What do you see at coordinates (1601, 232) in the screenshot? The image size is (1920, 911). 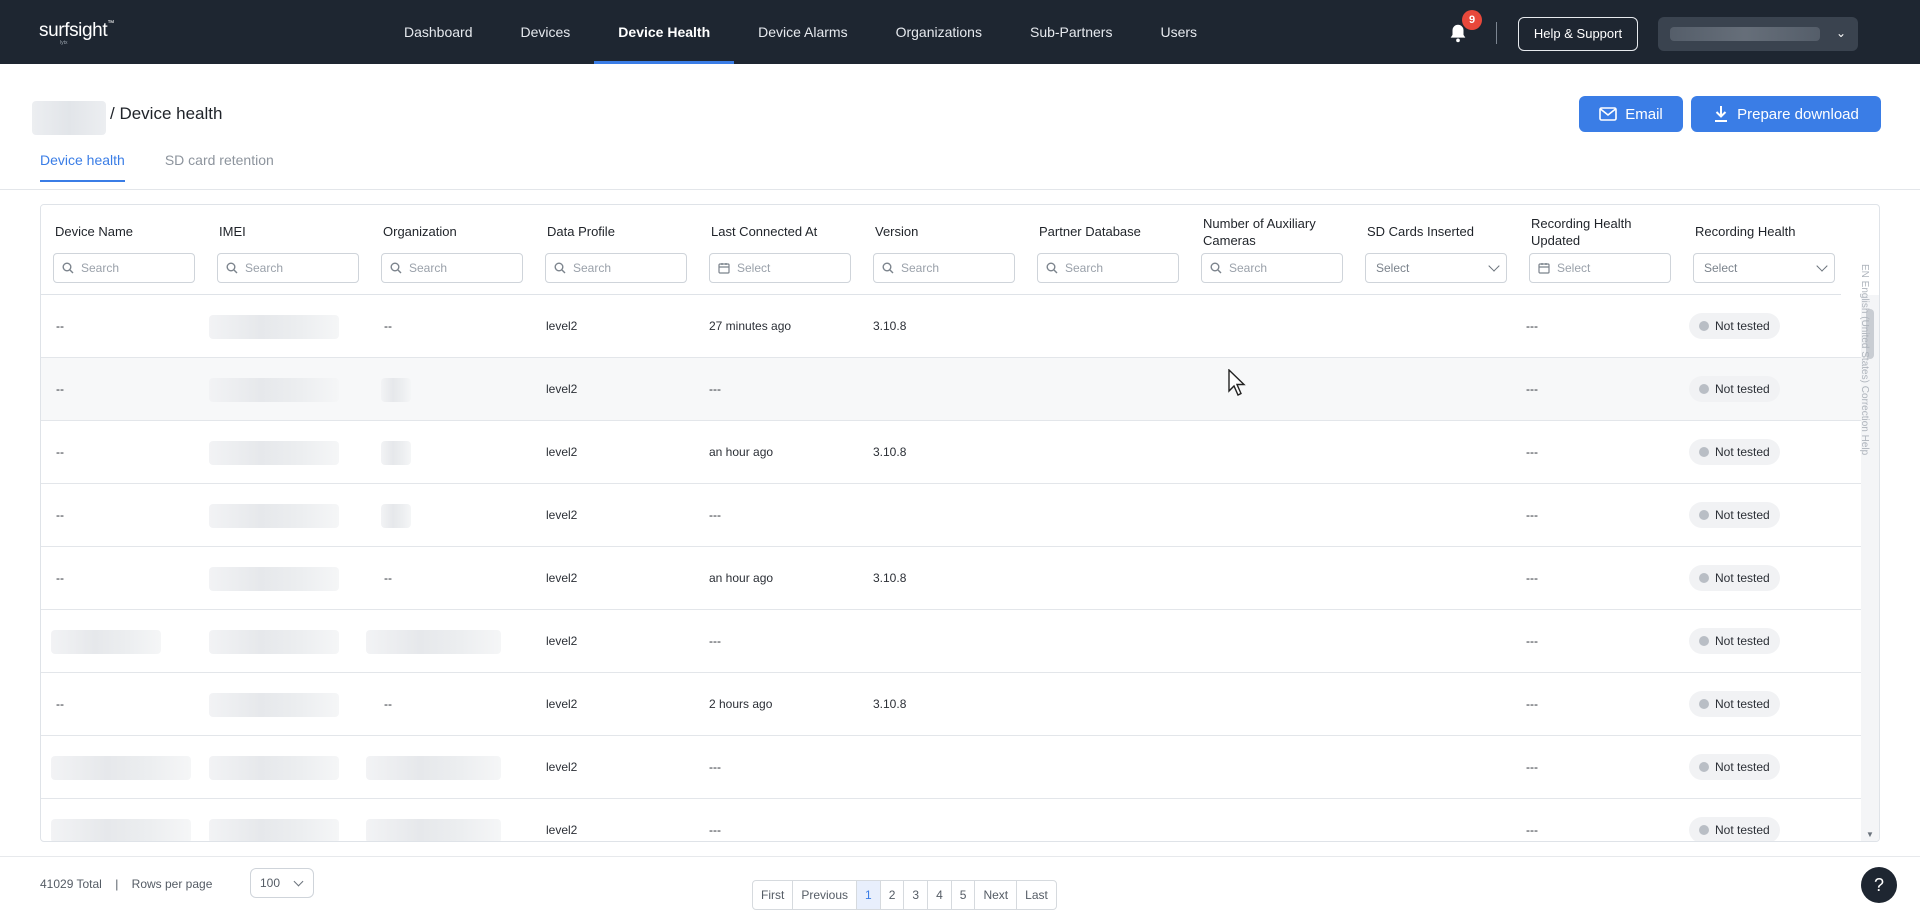 I see `column-label: Recording Health Updated` at bounding box center [1601, 232].